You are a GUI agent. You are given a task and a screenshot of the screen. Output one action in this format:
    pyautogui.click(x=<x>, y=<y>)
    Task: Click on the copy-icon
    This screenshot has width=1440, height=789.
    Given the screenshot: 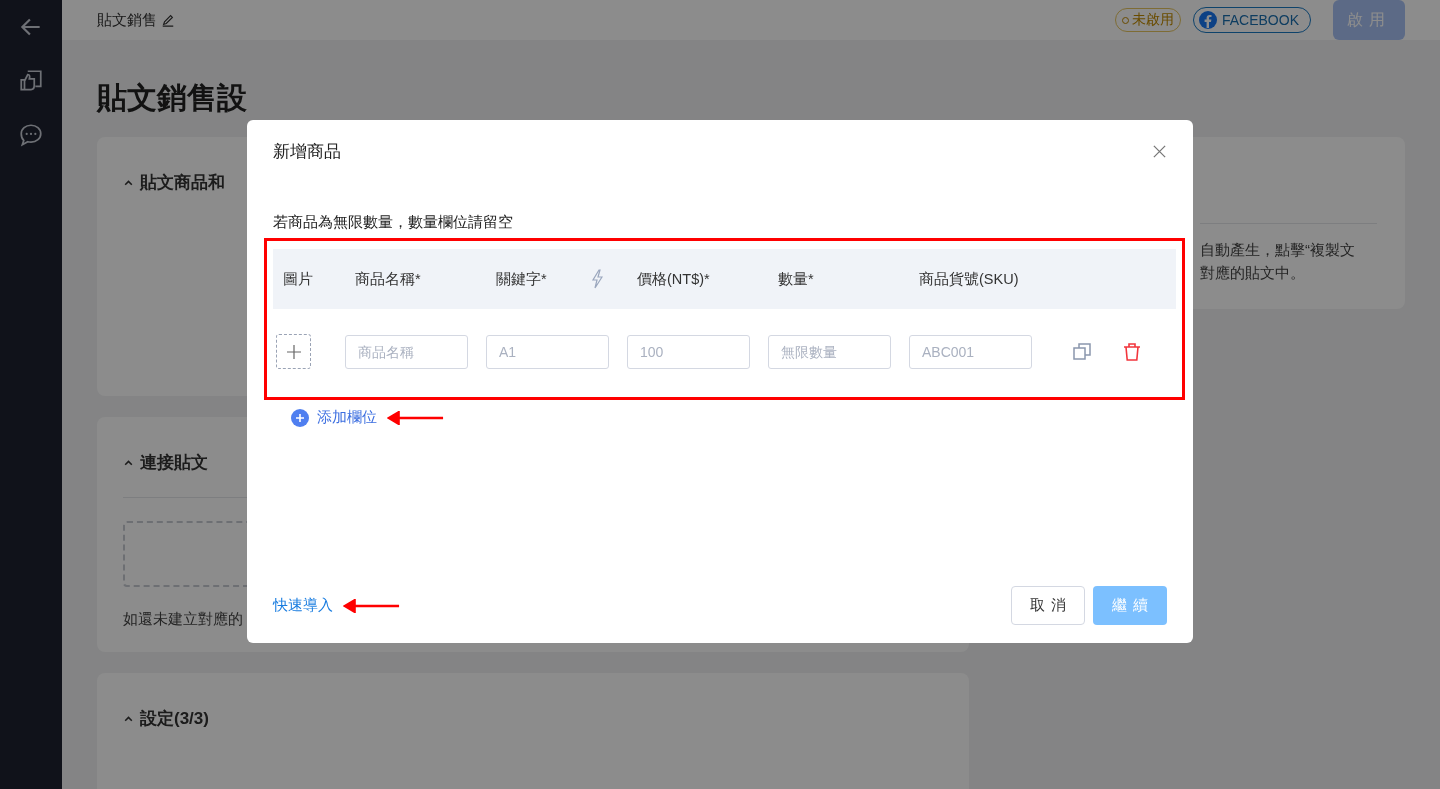 What is the action you would take?
    pyautogui.click(x=1082, y=351)
    